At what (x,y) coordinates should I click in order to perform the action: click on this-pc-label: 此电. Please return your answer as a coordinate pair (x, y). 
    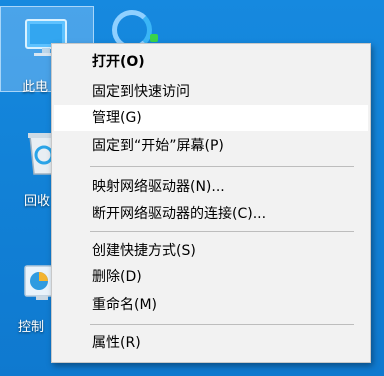
    Looking at the image, I should click on (35, 87).